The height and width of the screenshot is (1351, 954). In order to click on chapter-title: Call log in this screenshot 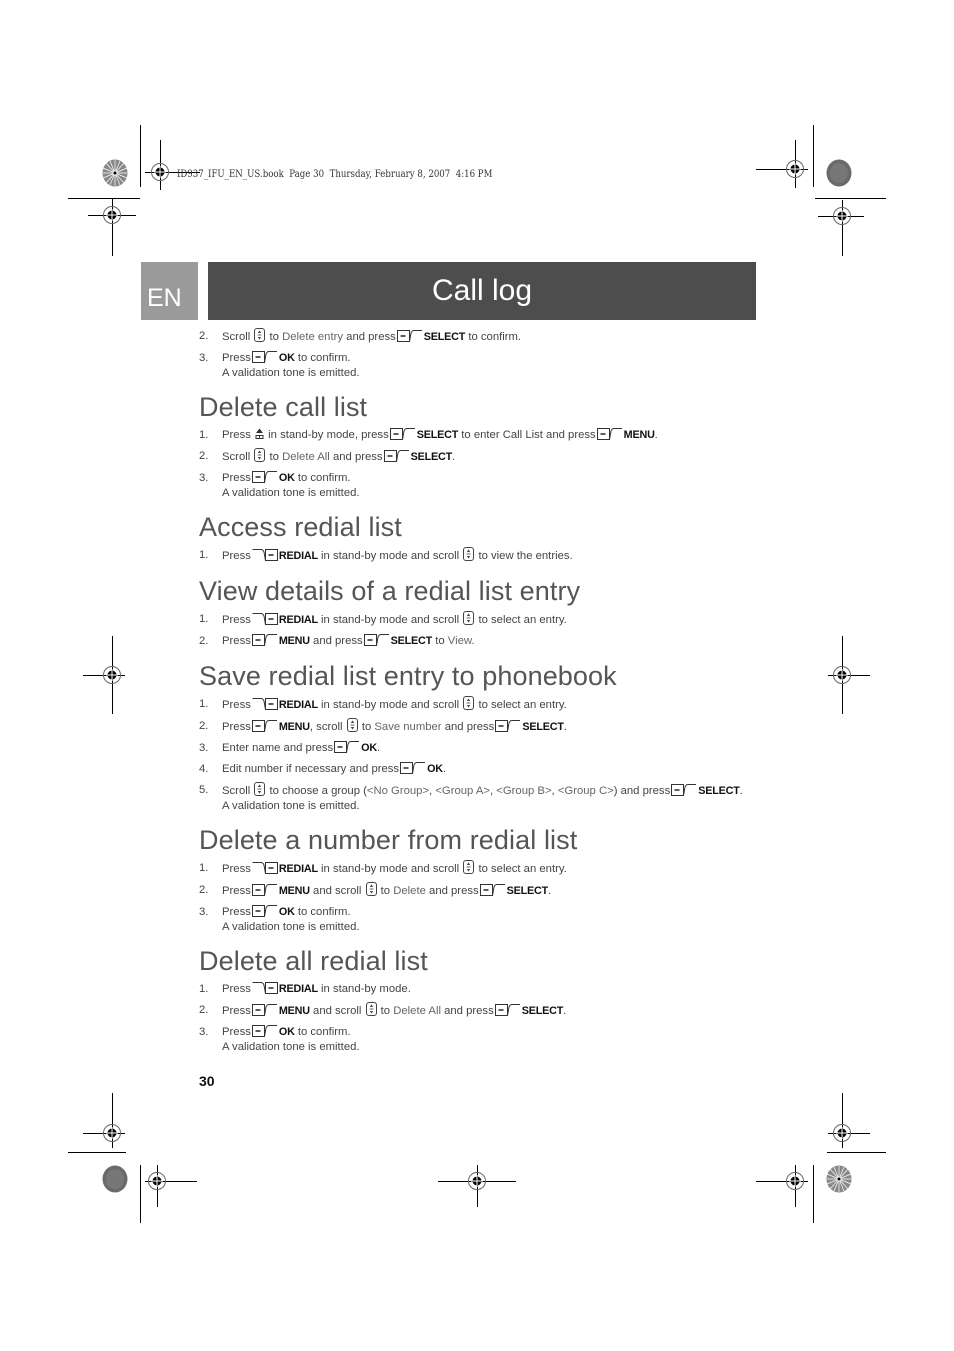, I will do `click(482, 290)`.